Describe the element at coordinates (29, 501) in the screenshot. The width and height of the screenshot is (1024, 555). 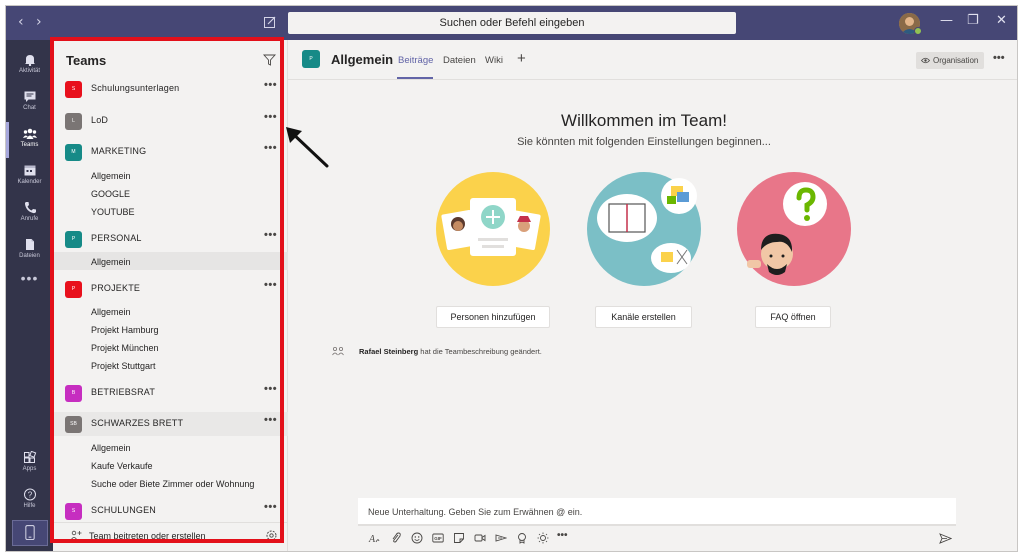
I see `rail-item-help: ? Hilfe` at that location.